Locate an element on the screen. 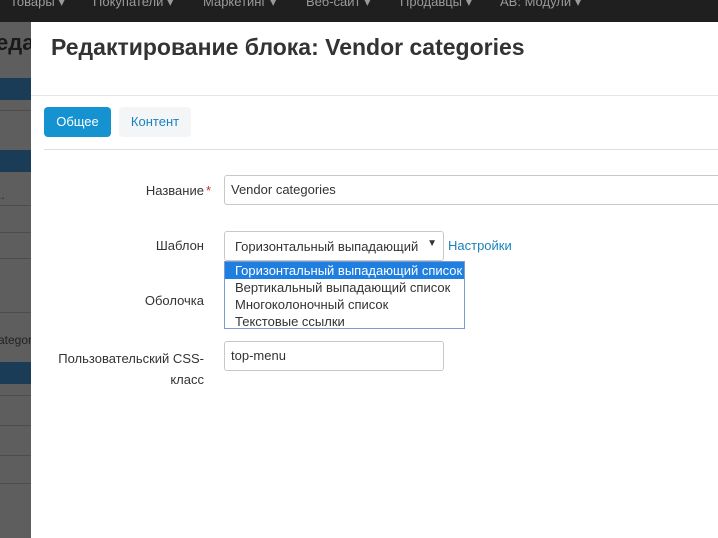 This screenshot has height=538, width=718. nav-item-vendors: Продавцы ▾ is located at coordinates (436, 4).